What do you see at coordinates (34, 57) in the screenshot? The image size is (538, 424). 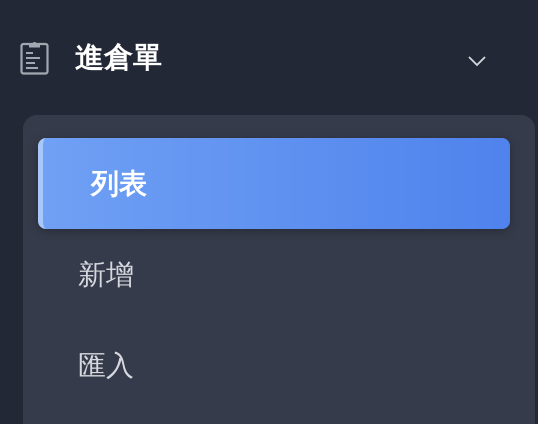 I see `clipboard-icon` at bounding box center [34, 57].